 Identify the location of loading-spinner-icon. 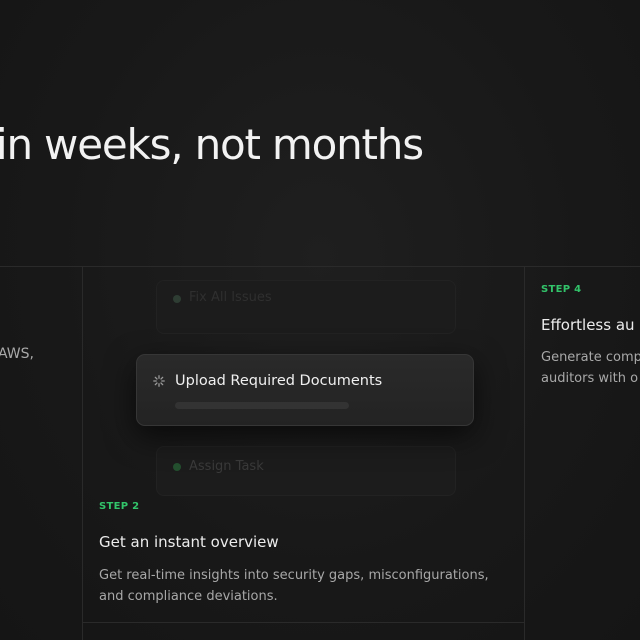
(159, 381).